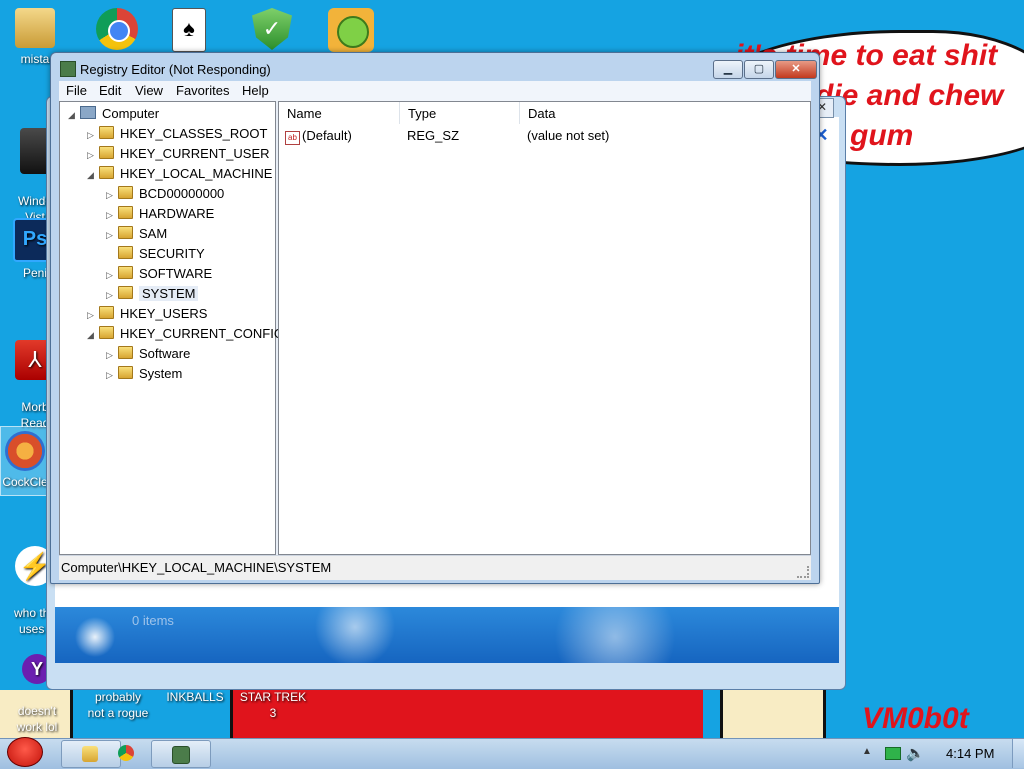 The width and height of the screenshot is (1024, 769). I want to click on maximize-button: ▢, so click(759, 69).